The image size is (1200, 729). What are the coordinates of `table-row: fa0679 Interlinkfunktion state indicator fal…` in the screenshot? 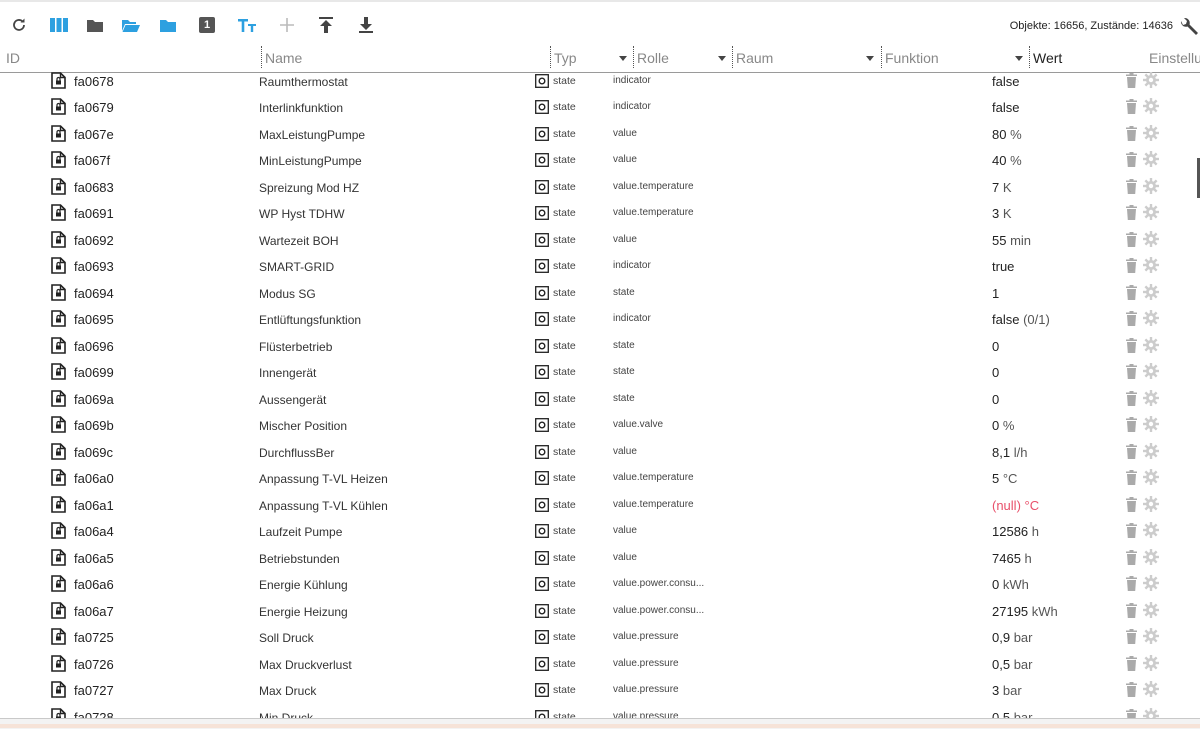 It's located at (595, 107).